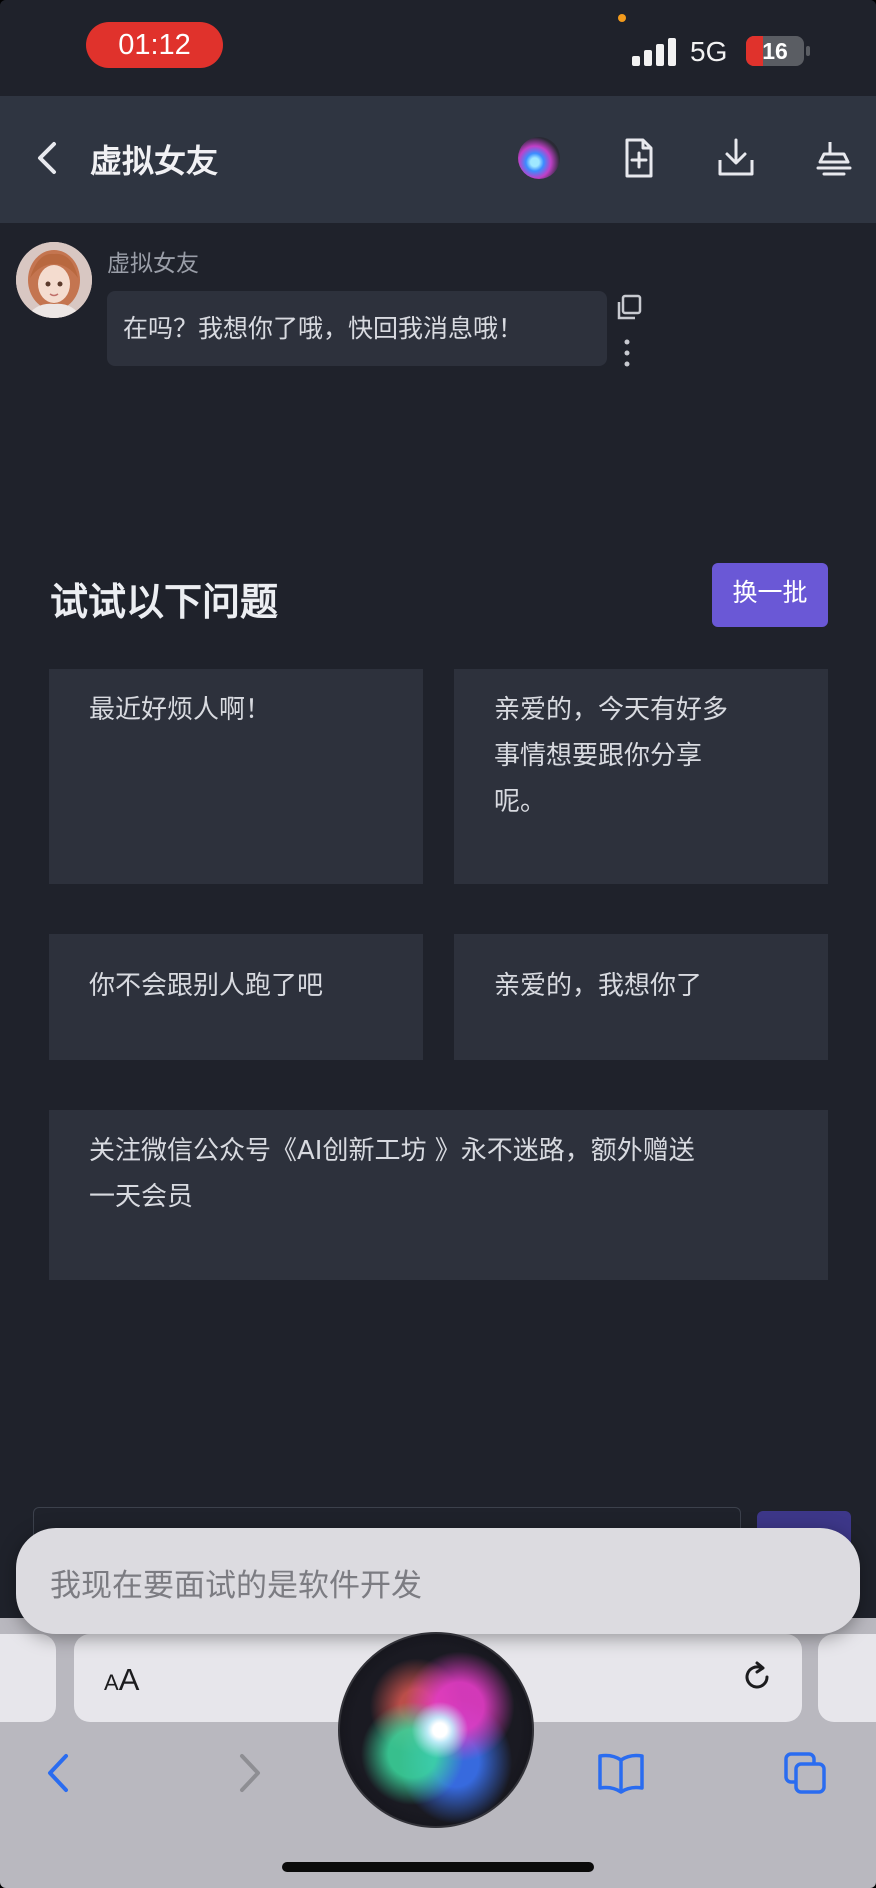  Describe the element at coordinates (438, 1867) in the screenshot. I see `home-indicator` at that location.